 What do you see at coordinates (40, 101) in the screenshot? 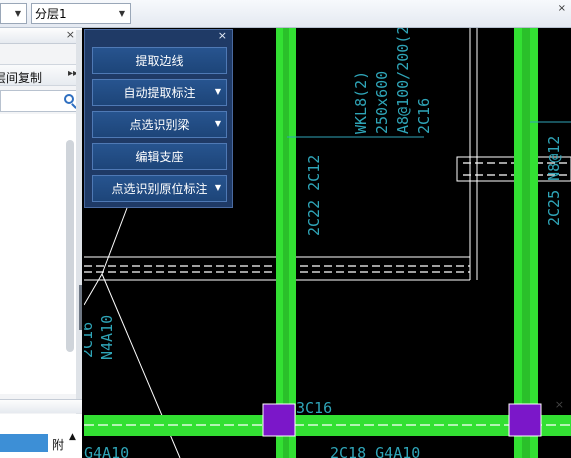
I see `search-input` at bounding box center [40, 101].